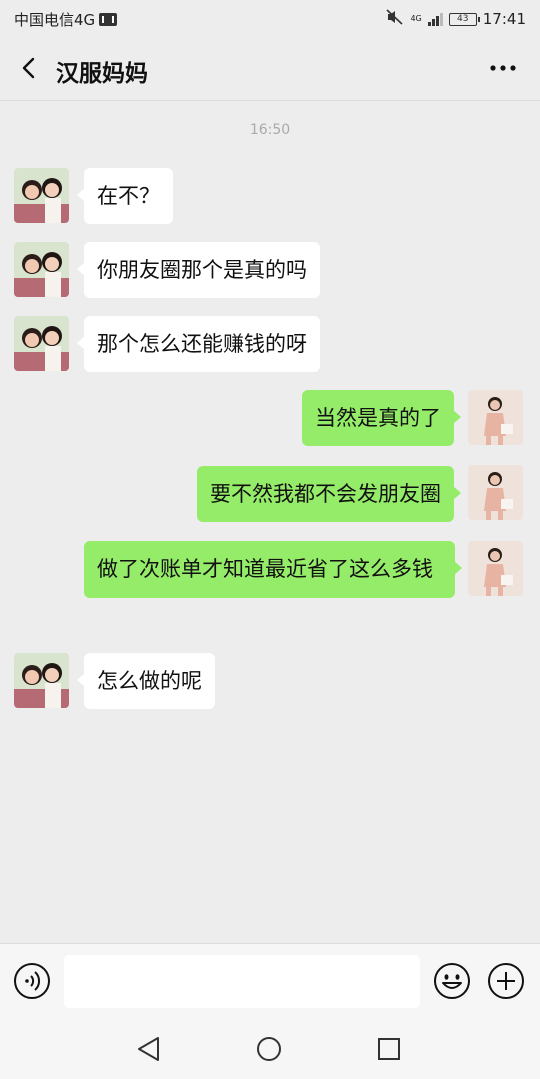 This screenshot has width=540, height=1079. What do you see at coordinates (102, 74) in the screenshot?
I see `chat-title: 汉服妈妈` at bounding box center [102, 74].